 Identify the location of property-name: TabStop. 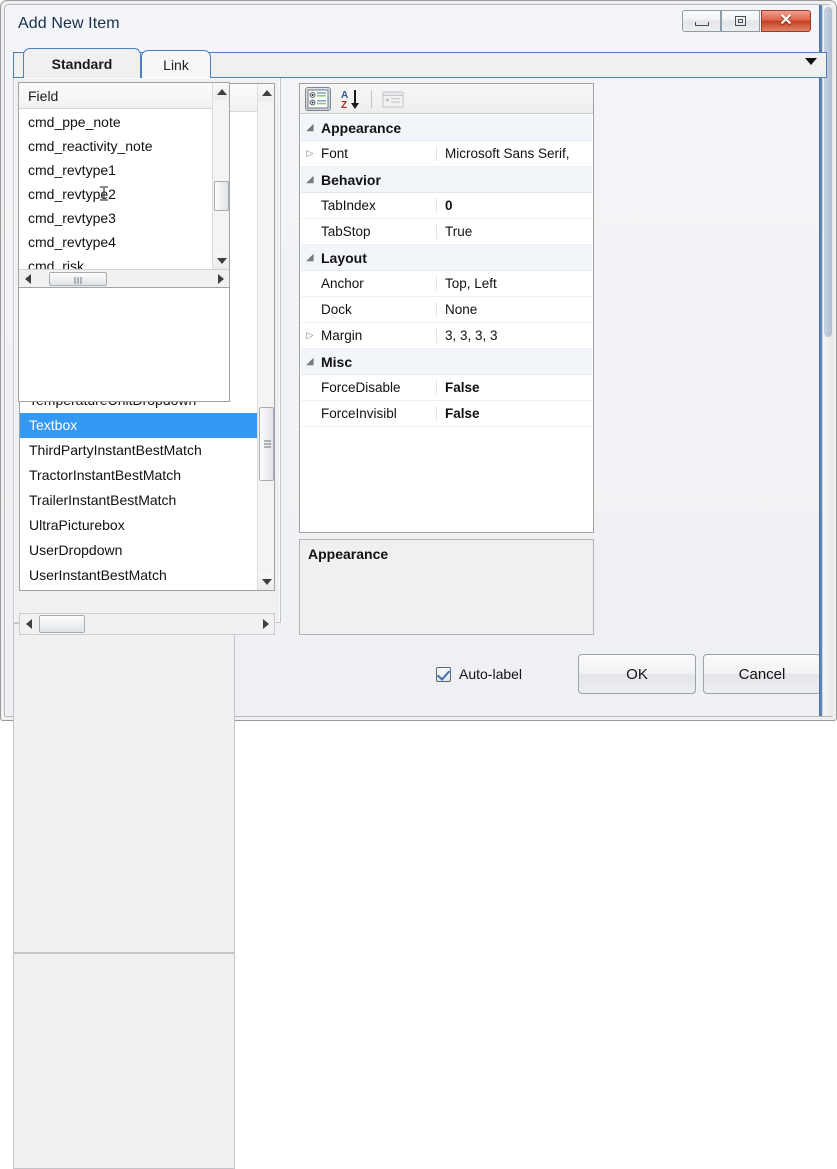
(378, 231).